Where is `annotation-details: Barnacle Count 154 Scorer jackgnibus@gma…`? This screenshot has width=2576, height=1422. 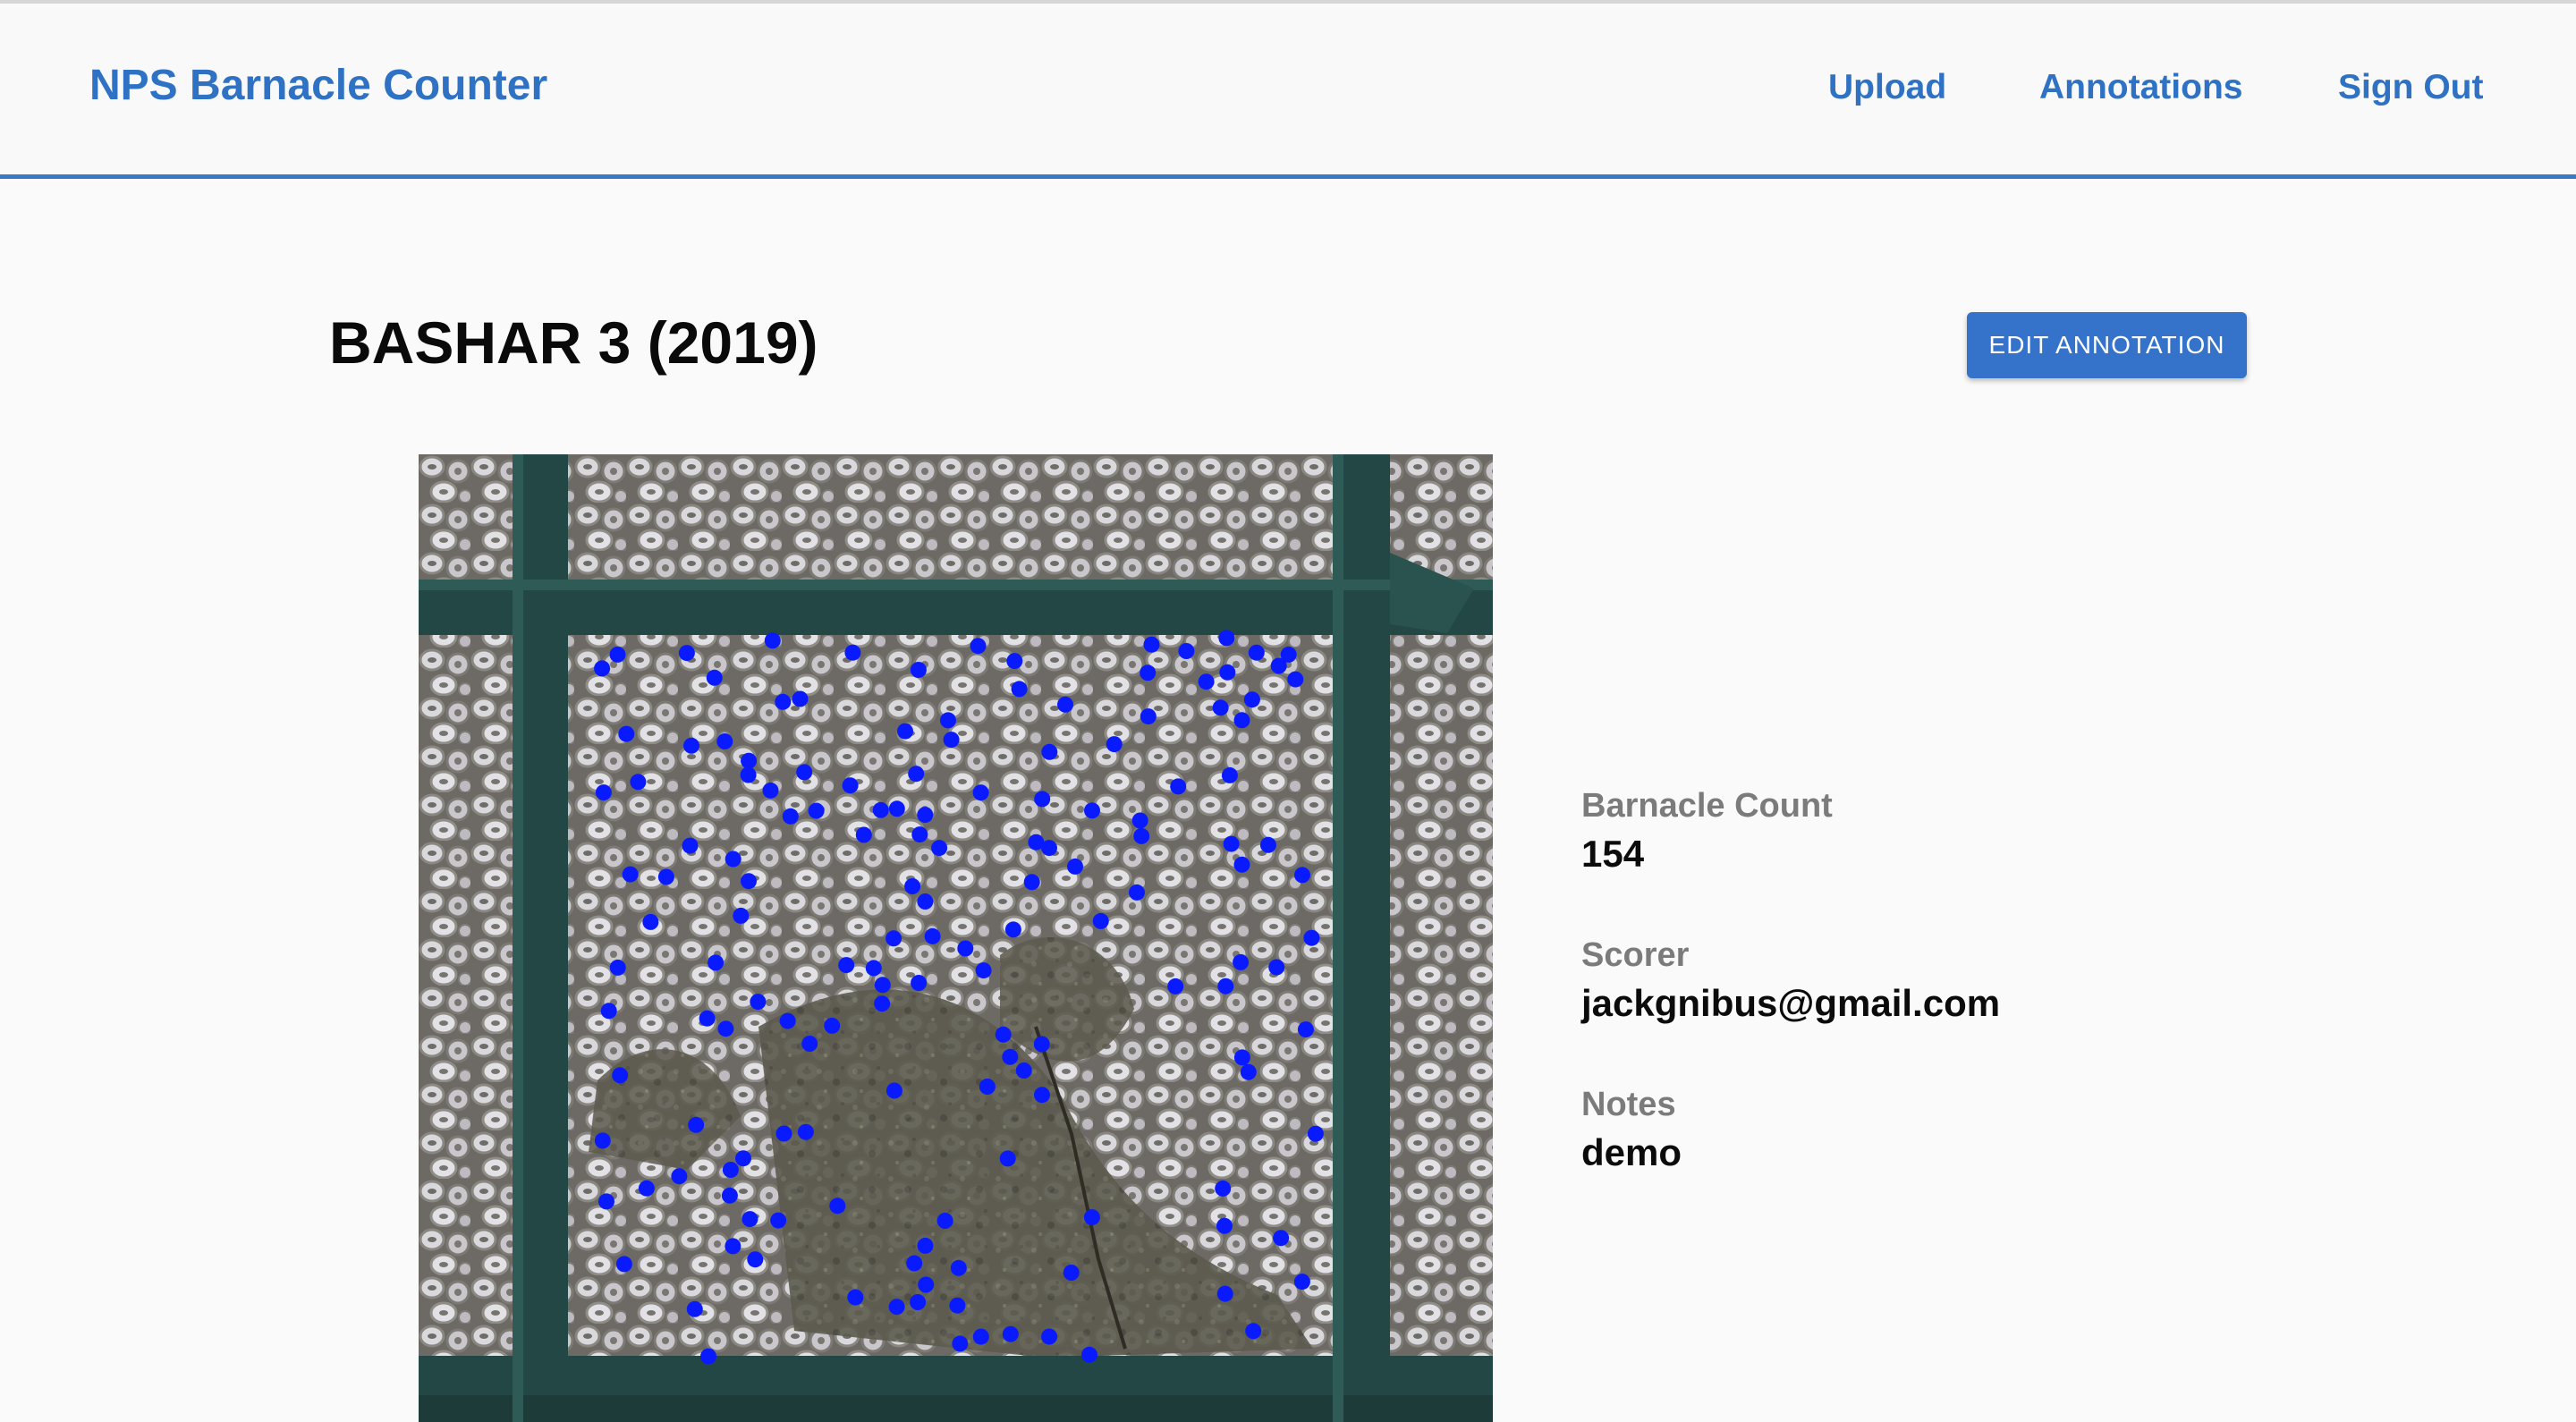
annotation-details: Barnacle Count 154 Scorer jackgnibus@gma… is located at coordinates (1983, 1011).